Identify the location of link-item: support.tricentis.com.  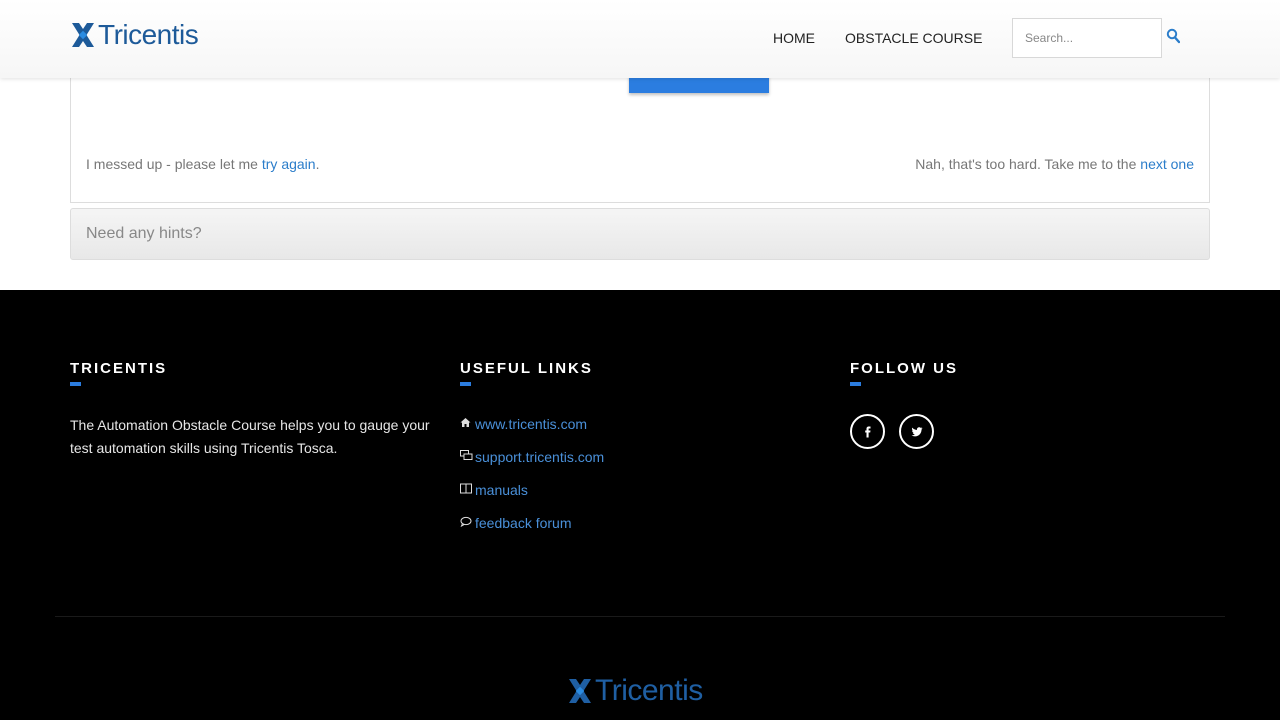
(532, 465).